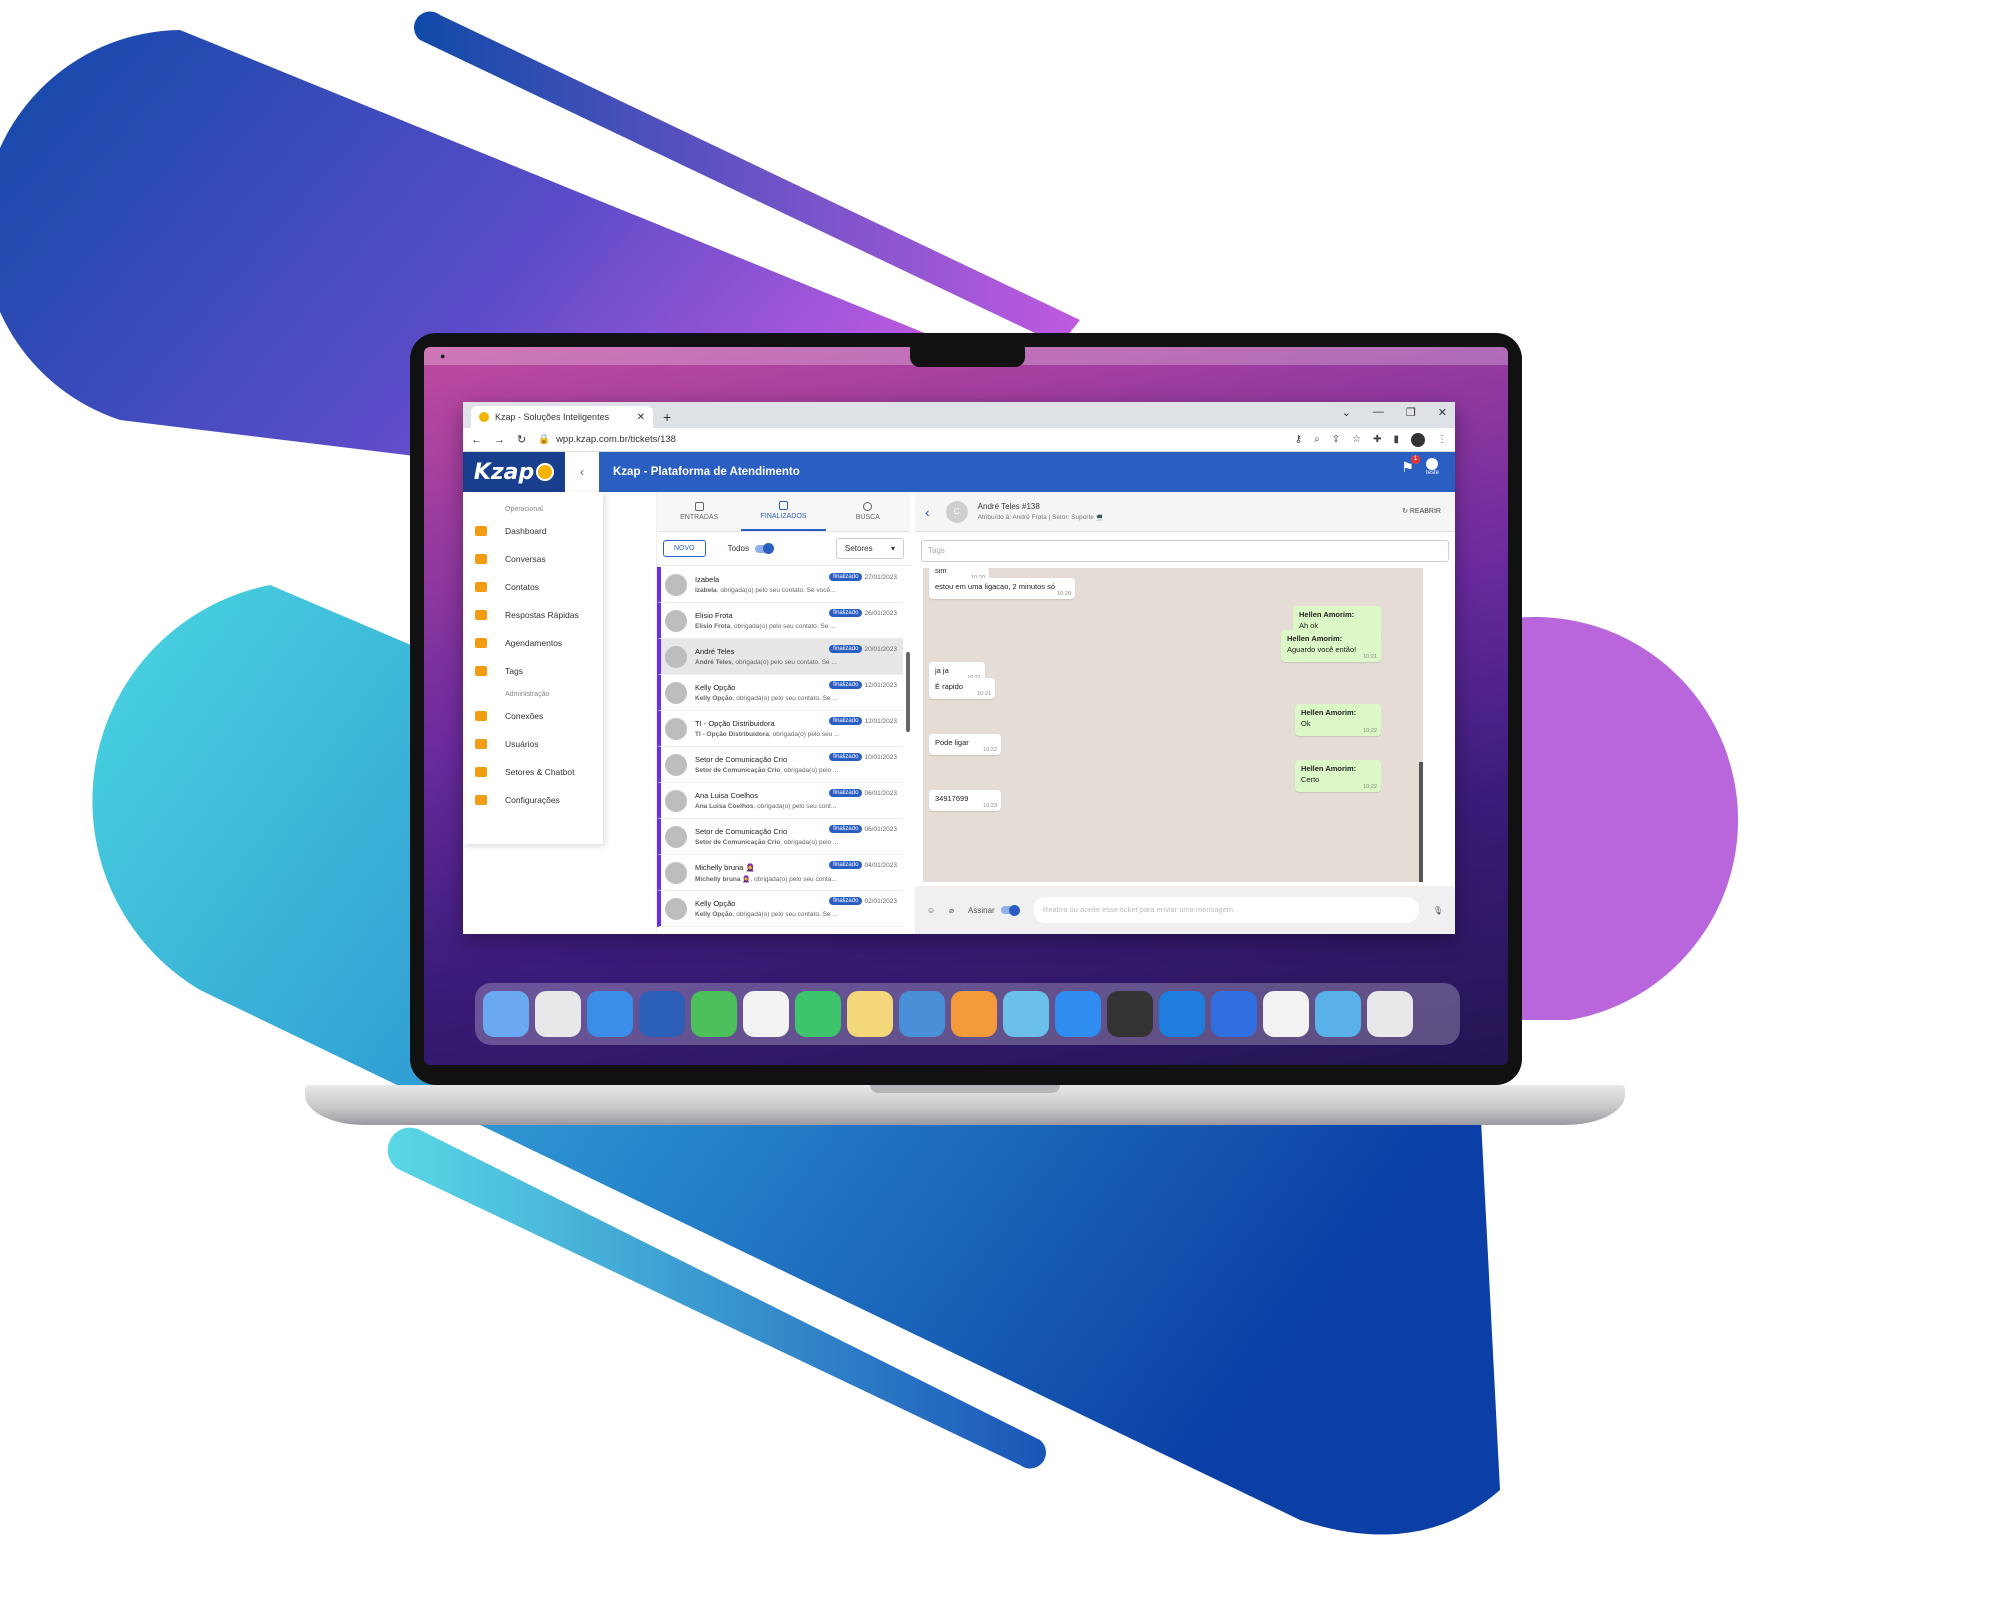 The image size is (2000, 1600). What do you see at coordinates (533, 716) in the screenshot?
I see `sidebar-item: Conexões` at bounding box center [533, 716].